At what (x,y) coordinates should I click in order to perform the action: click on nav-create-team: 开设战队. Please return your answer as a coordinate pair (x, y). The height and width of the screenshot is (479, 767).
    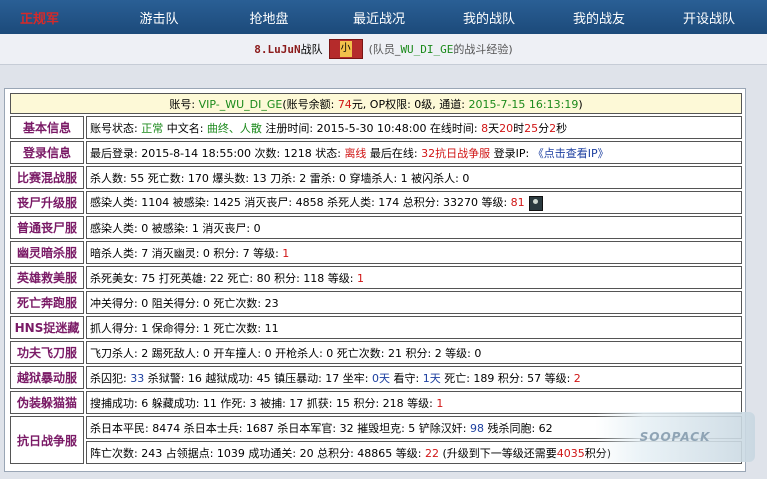
    Looking at the image, I should click on (709, 17).